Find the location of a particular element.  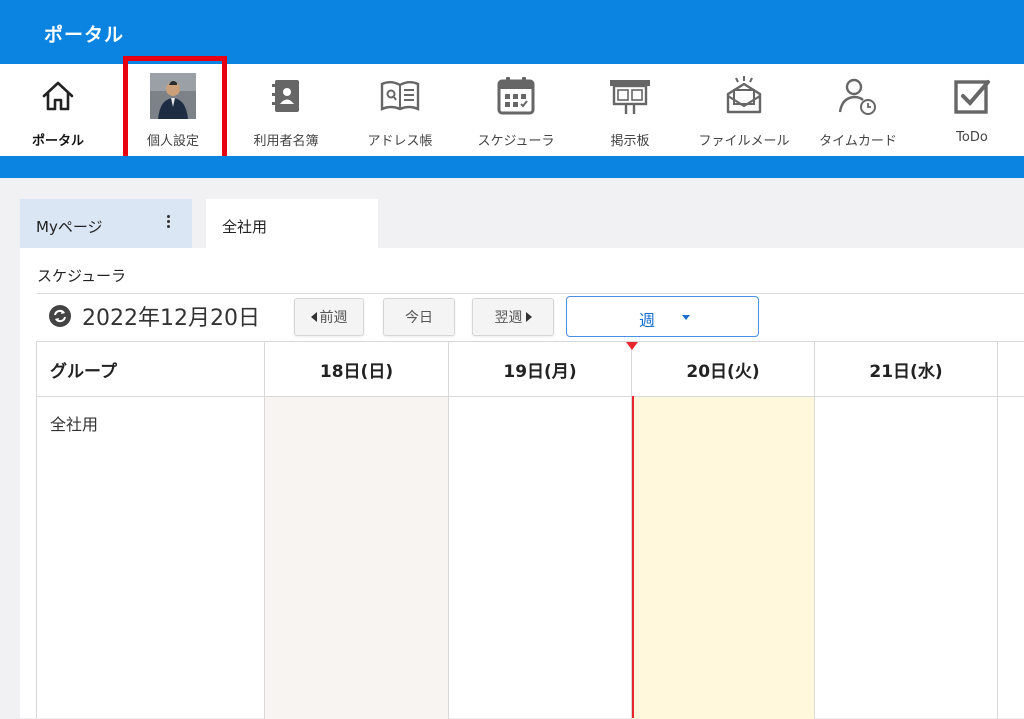

day-column-partial is located at coordinates (1011, 530).